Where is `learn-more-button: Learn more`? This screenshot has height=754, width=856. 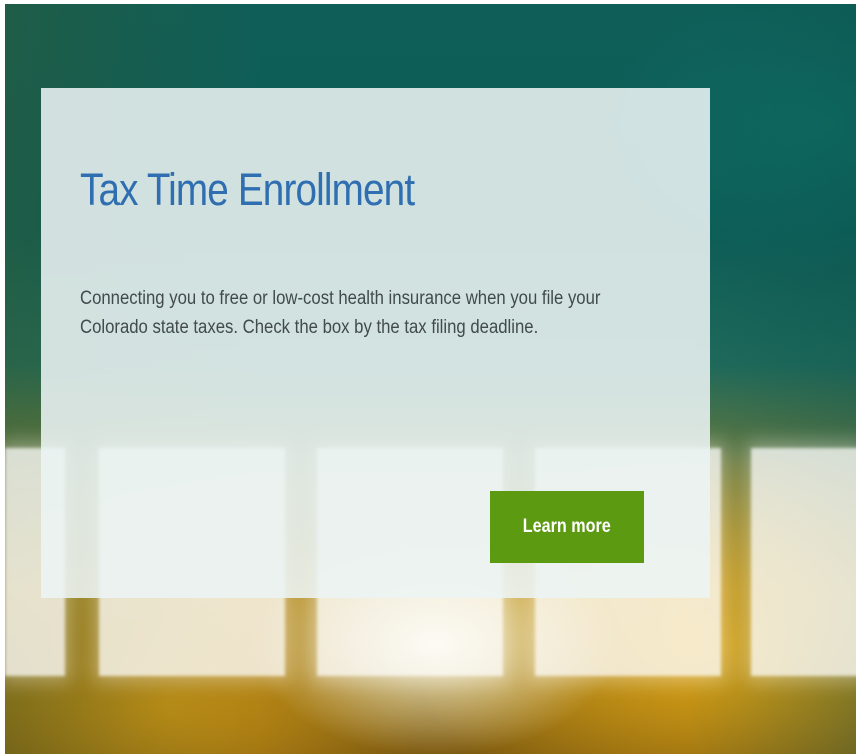 learn-more-button: Learn more is located at coordinates (567, 527).